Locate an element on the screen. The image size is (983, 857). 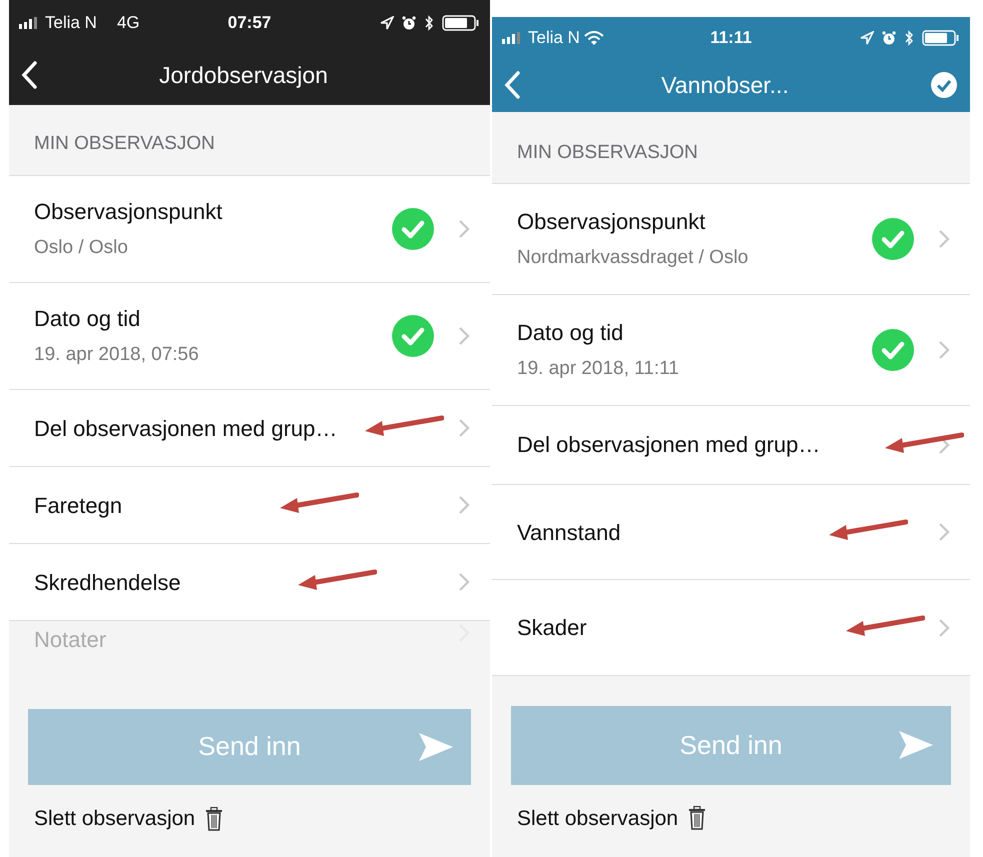
list-row: Observasjonspunkt Oslo / Oslo is located at coordinates (249, 230).